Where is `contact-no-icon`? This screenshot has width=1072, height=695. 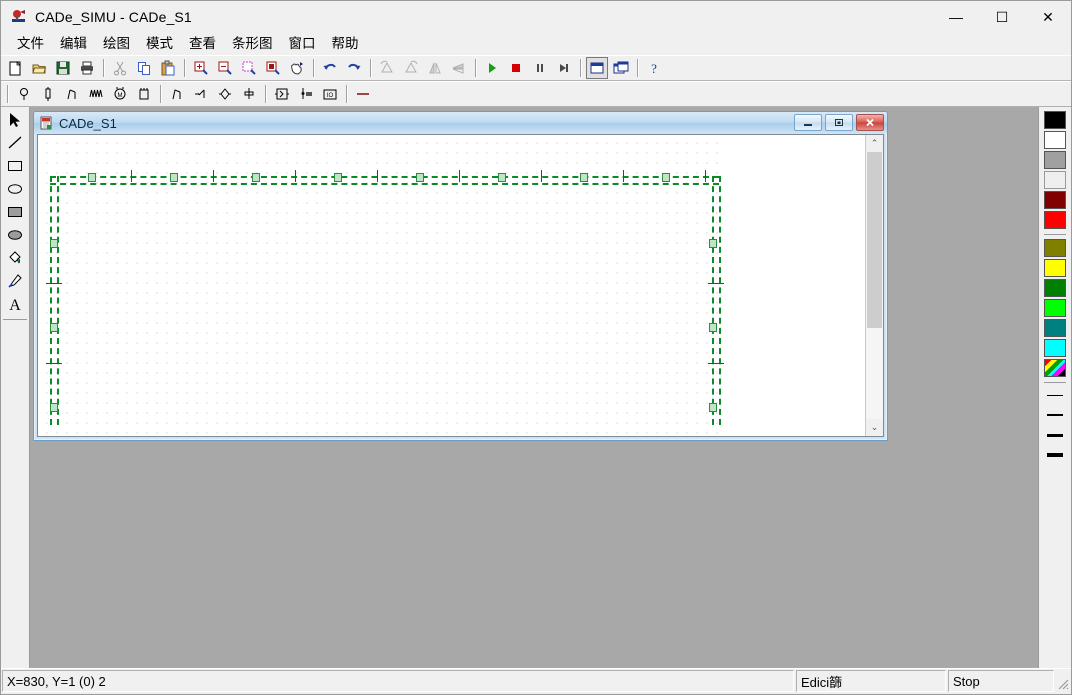
contact-no-icon is located at coordinates (177, 94).